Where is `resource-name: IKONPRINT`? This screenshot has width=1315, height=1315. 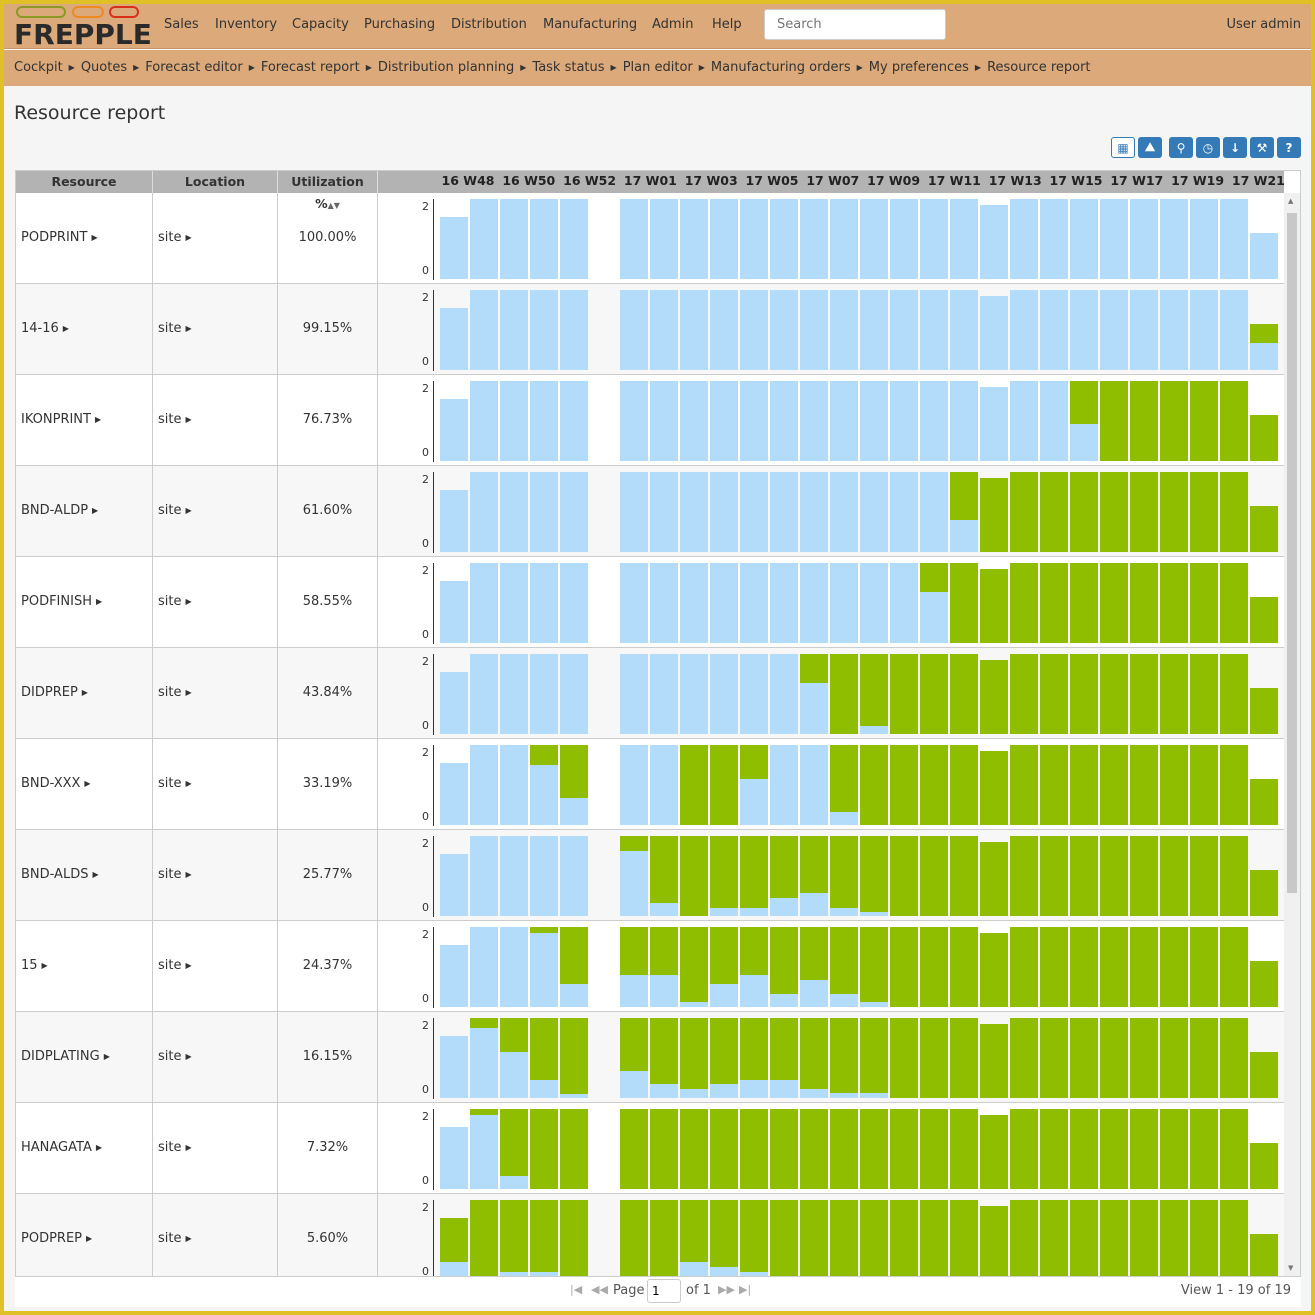
resource-name: IKONPRINT is located at coordinates (56, 419).